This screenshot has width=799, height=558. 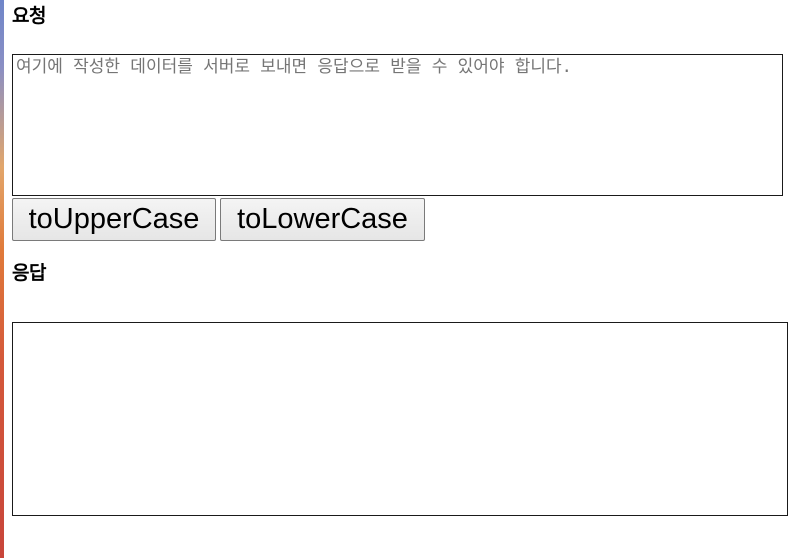 I want to click on to-lower-case-button: toLowerCase, so click(x=322, y=219).